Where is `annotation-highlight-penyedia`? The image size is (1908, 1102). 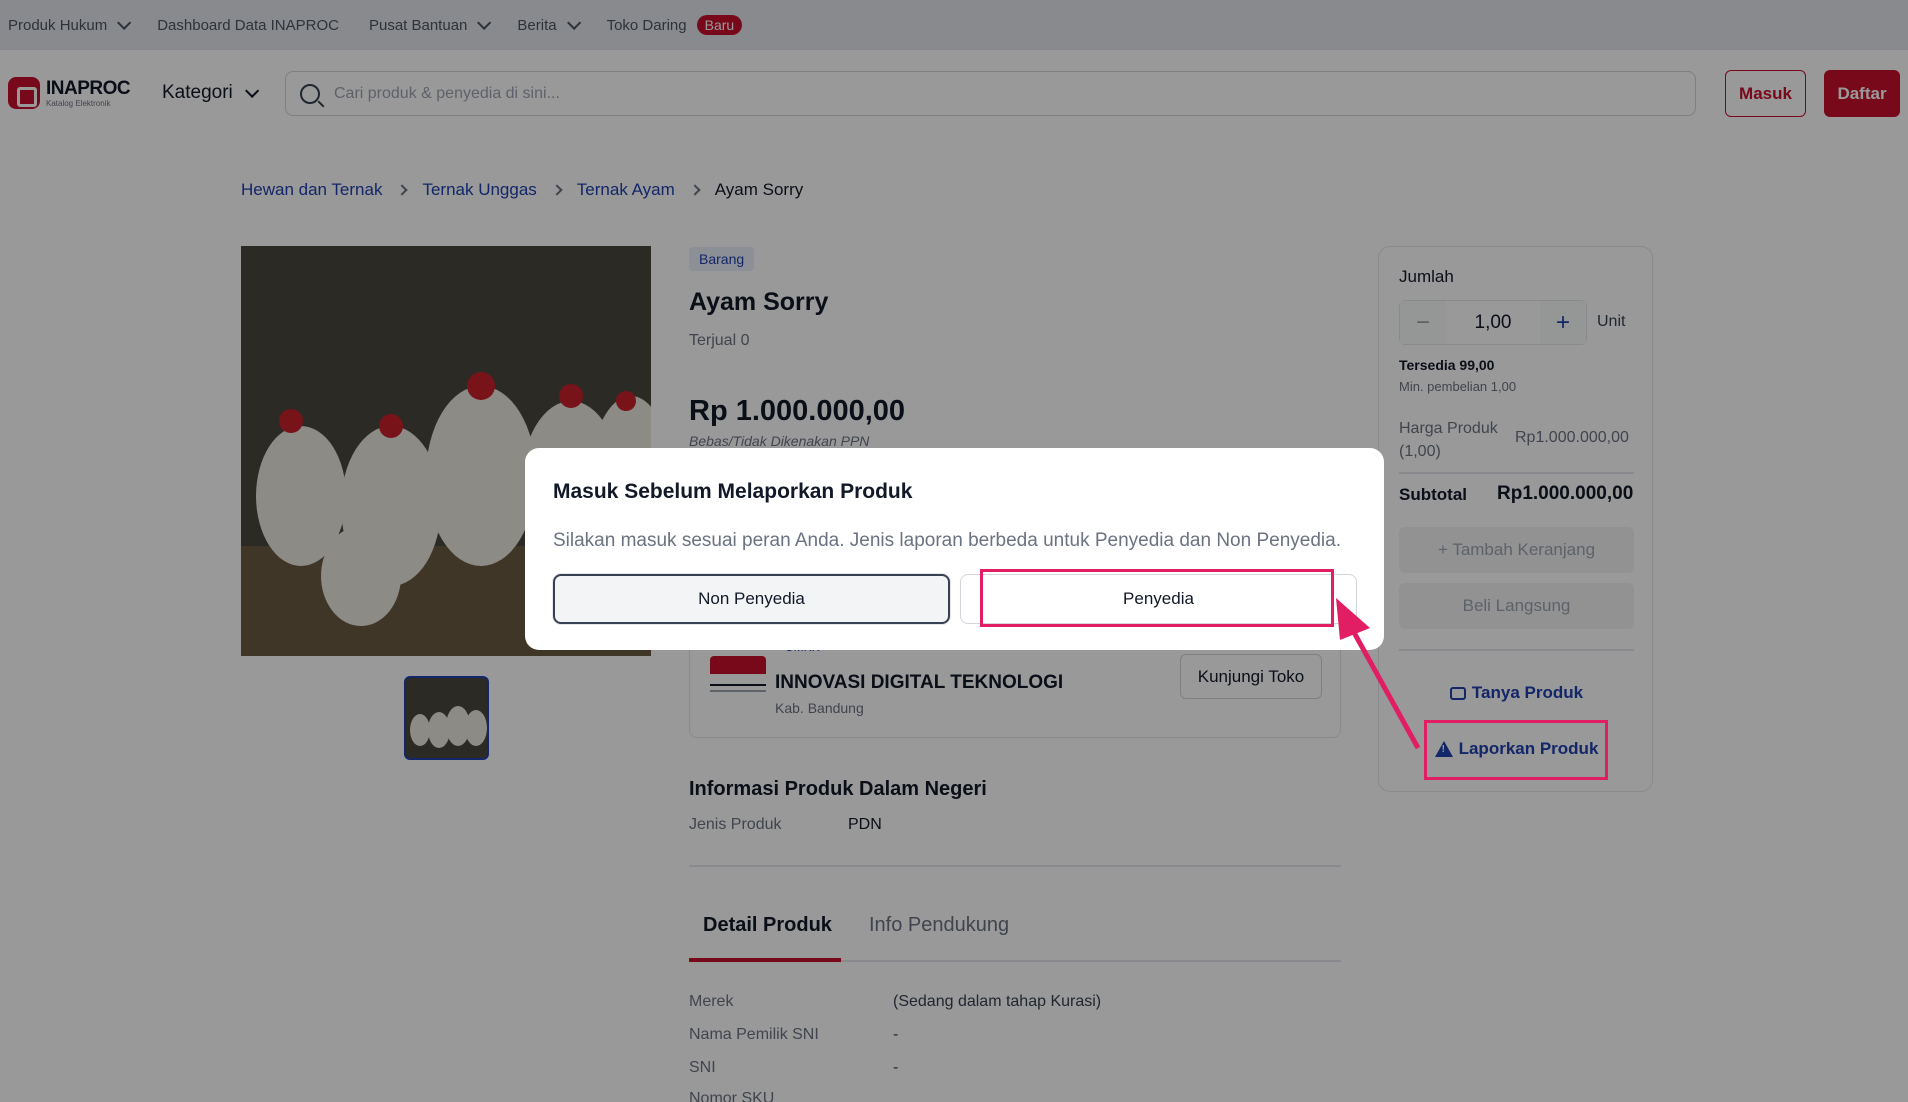 annotation-highlight-penyedia is located at coordinates (1157, 598).